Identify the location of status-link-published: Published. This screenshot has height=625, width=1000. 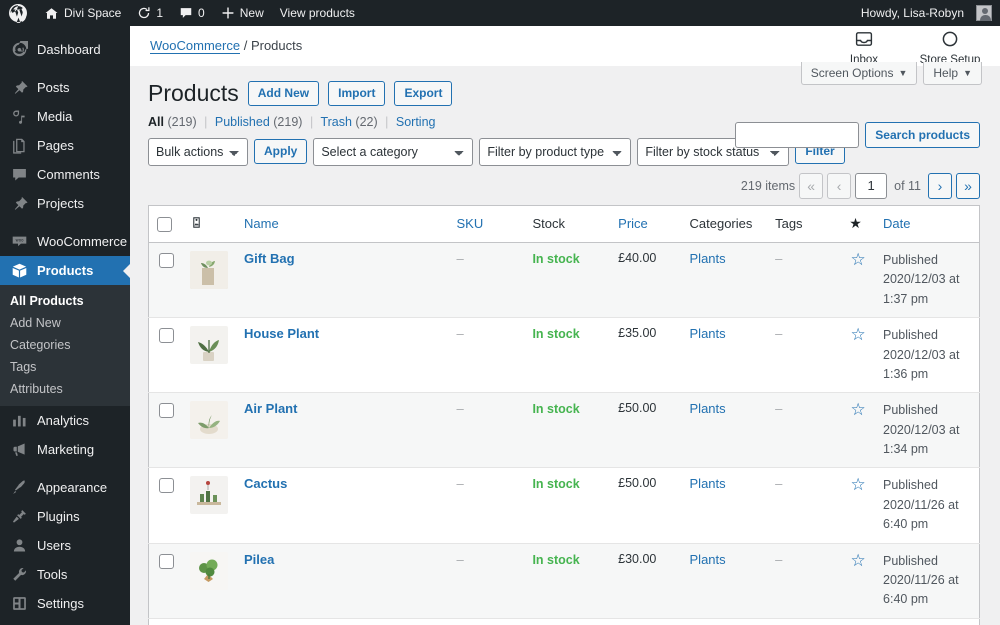
(242, 122).